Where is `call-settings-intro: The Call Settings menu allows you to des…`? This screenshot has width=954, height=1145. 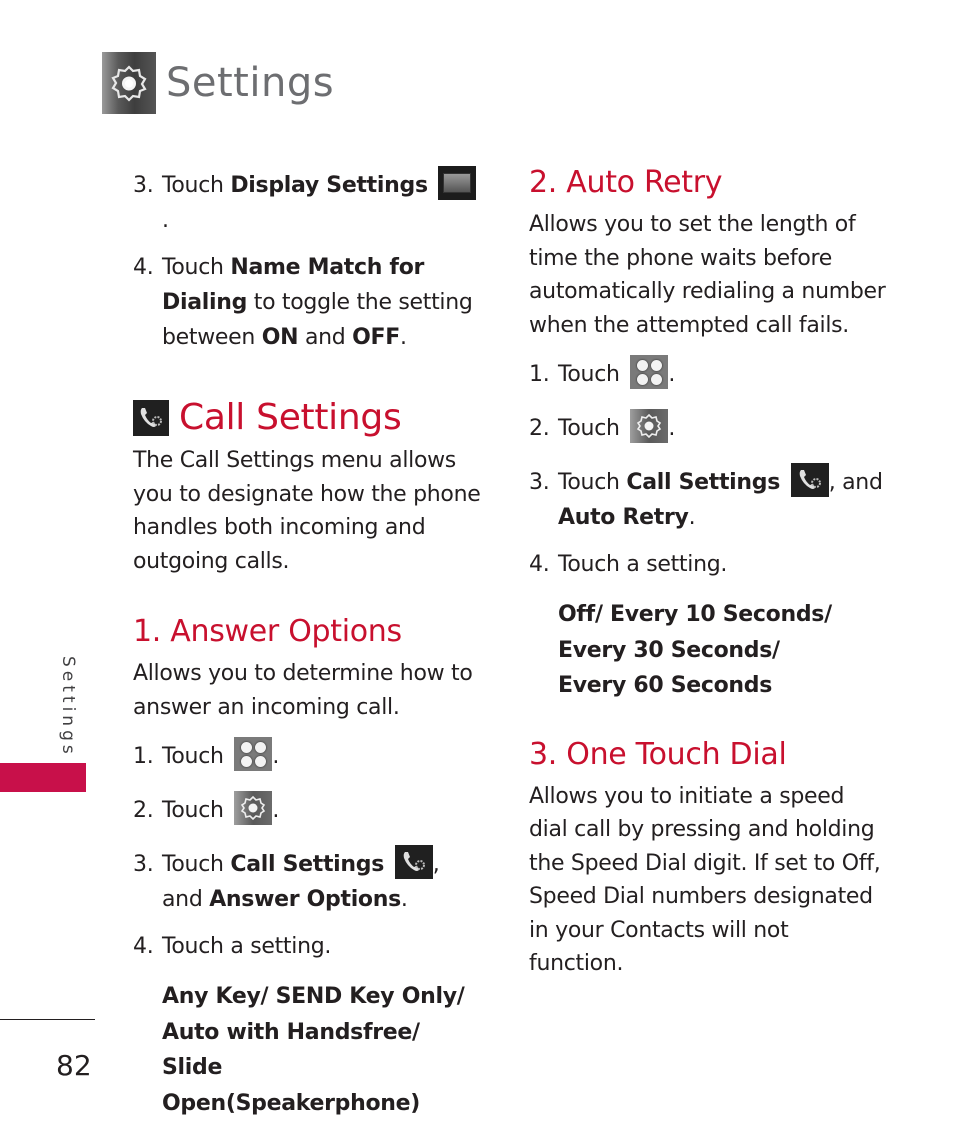 call-settings-intro: The Call Settings menu allows you to des… is located at coordinates (307, 511).